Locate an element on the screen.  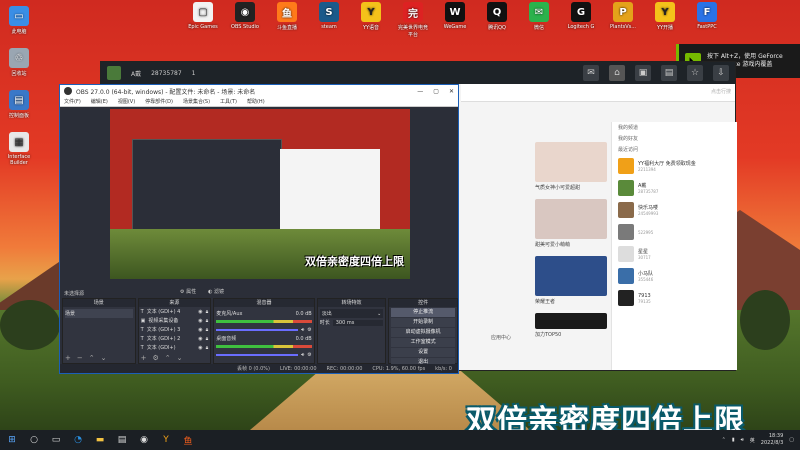
obs-icon: ◉ is located at coordinates (144, 440).